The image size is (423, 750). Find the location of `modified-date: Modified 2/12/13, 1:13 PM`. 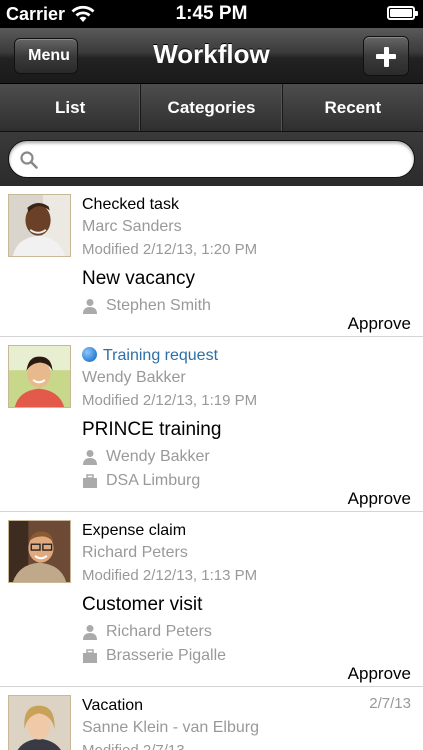

modified-date: Modified 2/12/13, 1:13 PM is located at coordinates (170, 575).